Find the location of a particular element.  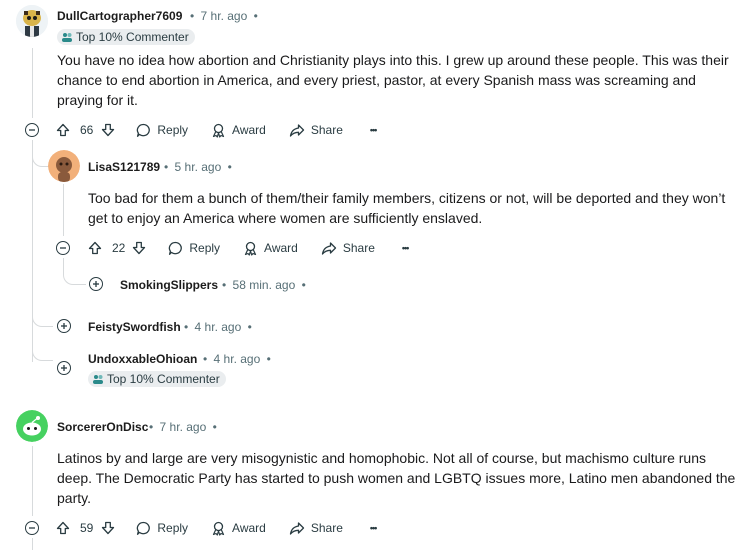

comment-author: SmokingSlippers is located at coordinates (169, 285).